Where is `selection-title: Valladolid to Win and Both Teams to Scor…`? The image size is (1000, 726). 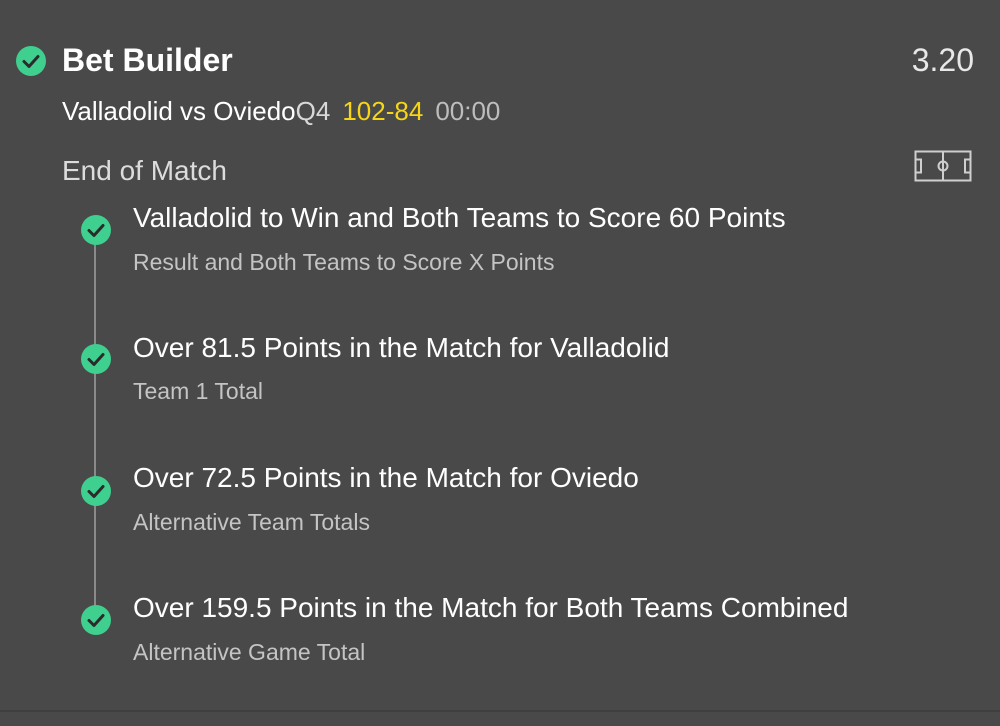 selection-title: Valladolid to Win and Both Teams to Scor… is located at coordinates (459, 217).